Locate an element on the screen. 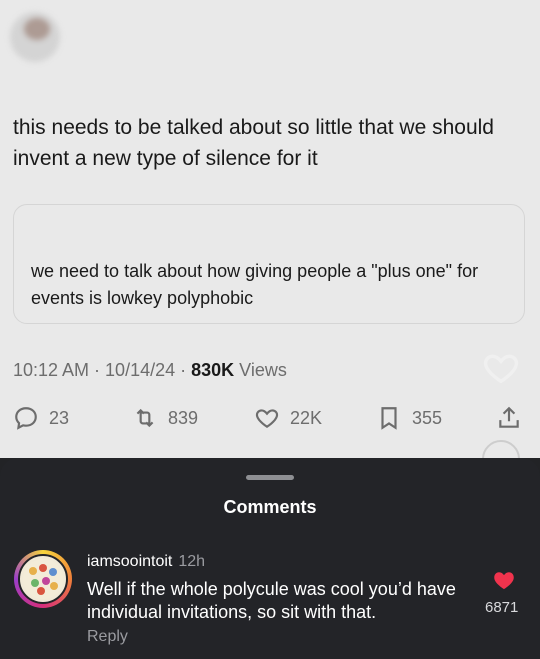 This screenshot has width=540, height=659. commenter-avatar is located at coordinates (43, 579).